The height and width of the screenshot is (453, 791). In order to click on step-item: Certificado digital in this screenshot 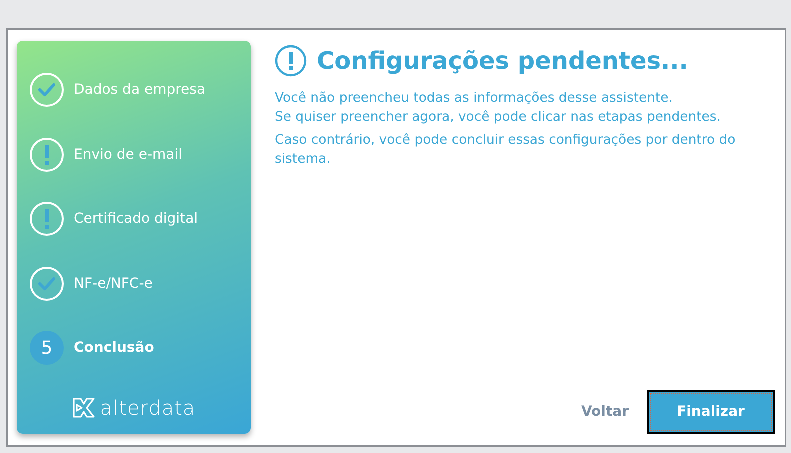, I will do `click(136, 219)`.